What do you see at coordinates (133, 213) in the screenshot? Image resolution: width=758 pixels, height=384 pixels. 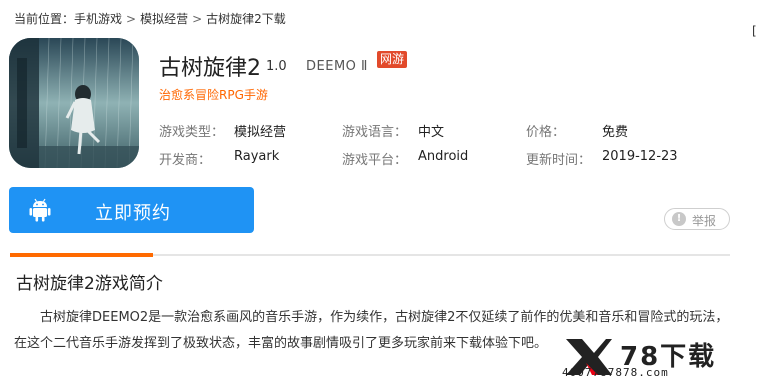 I see `reserve-button-label: 立即预约` at bounding box center [133, 213].